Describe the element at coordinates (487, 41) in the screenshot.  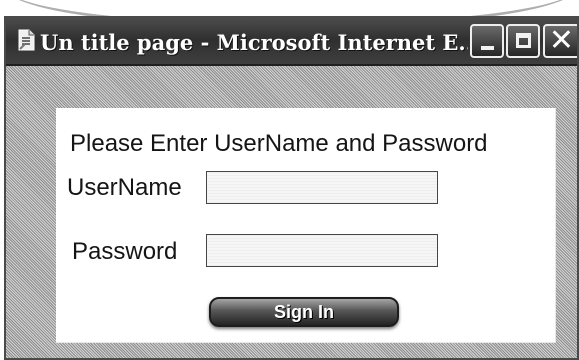
I see `minimize-button` at that location.